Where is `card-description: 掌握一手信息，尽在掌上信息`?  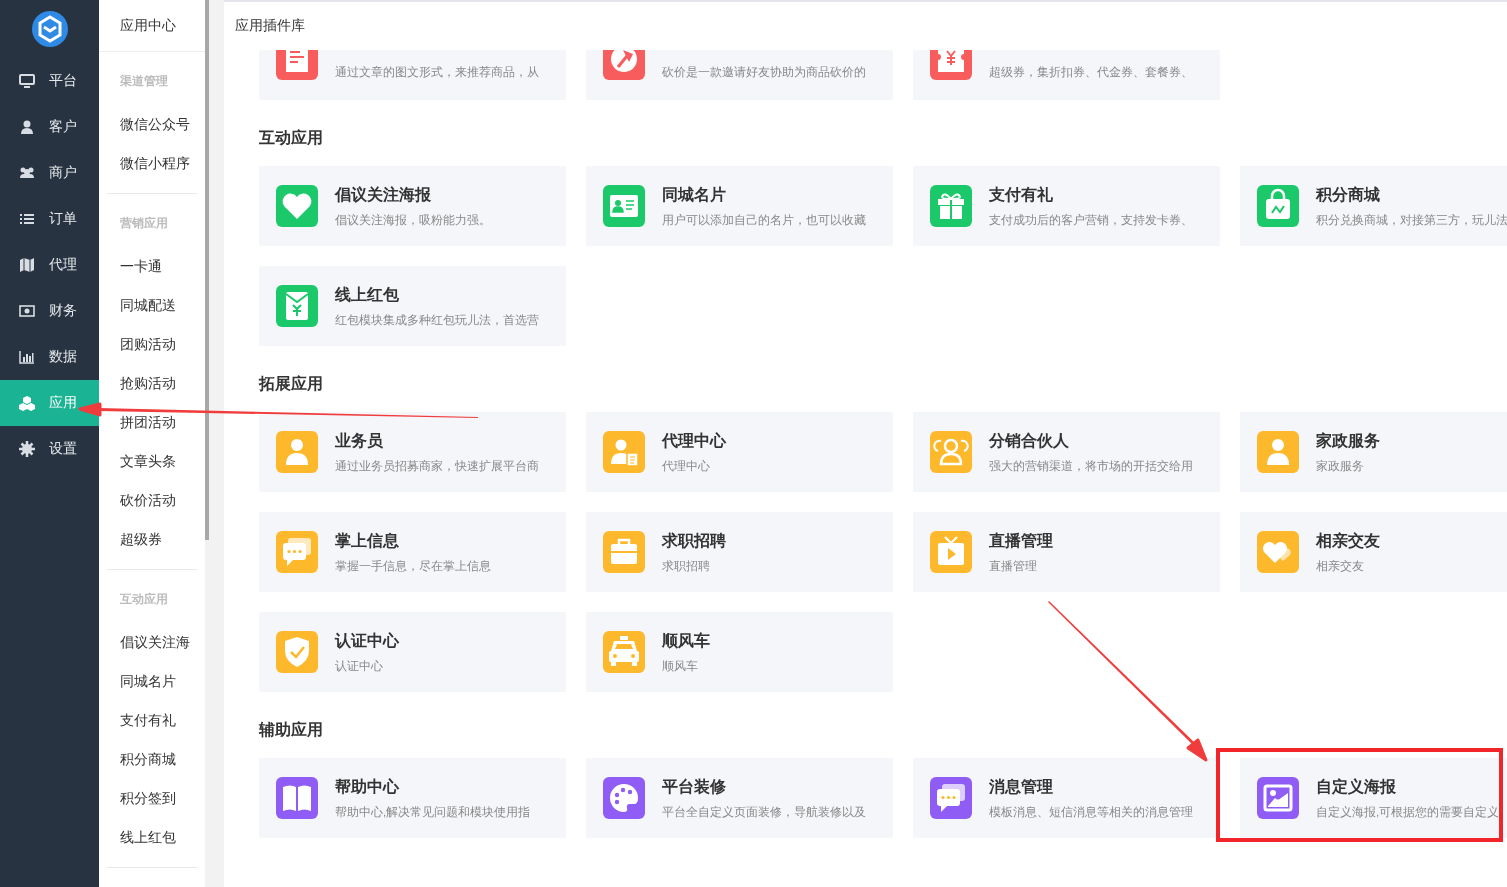 card-description: 掌握一手信息，尽在掌上信息 is located at coordinates (413, 566).